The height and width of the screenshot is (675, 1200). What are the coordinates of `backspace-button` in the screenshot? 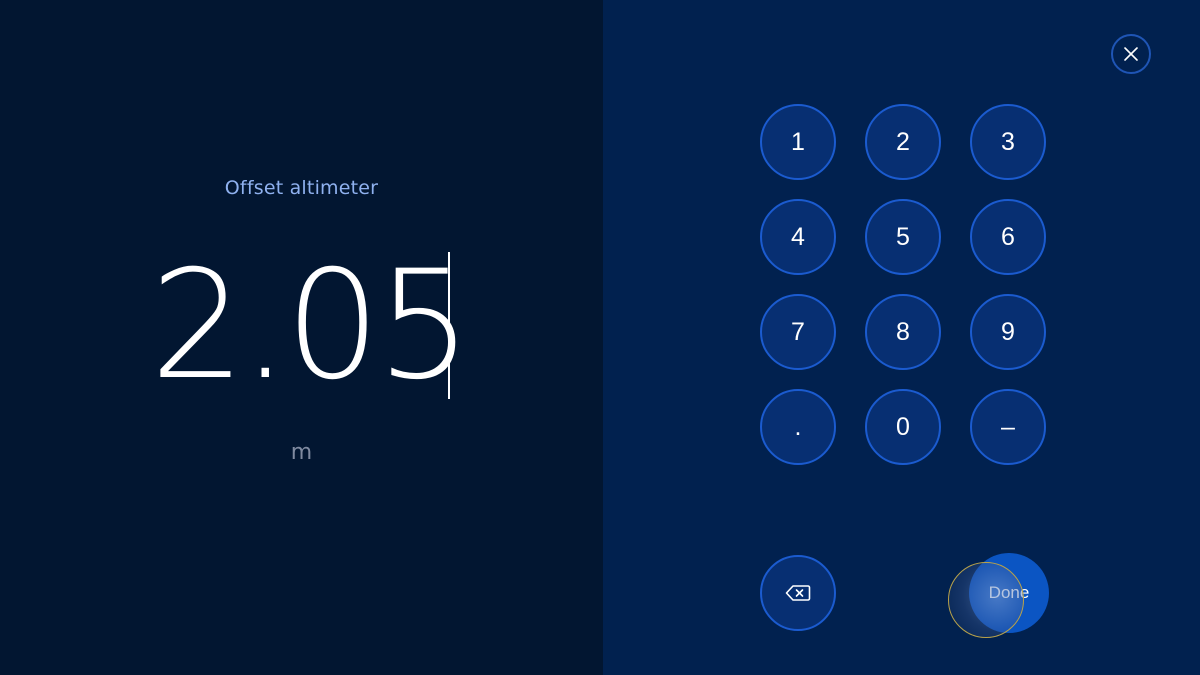 It's located at (798, 593).